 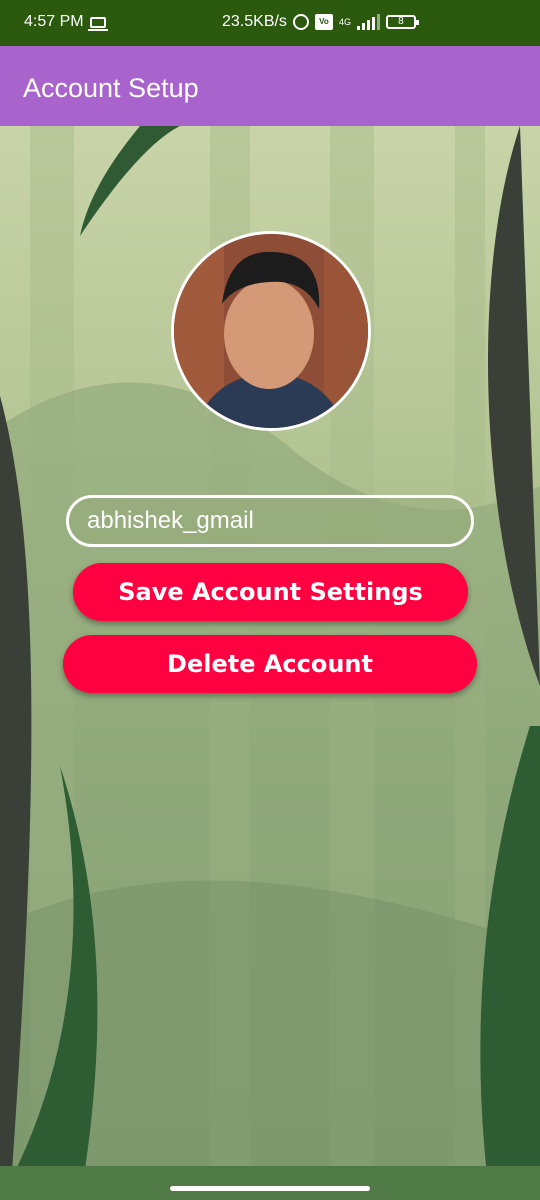 What do you see at coordinates (344, 22) in the screenshot?
I see `network-type: 4G` at bounding box center [344, 22].